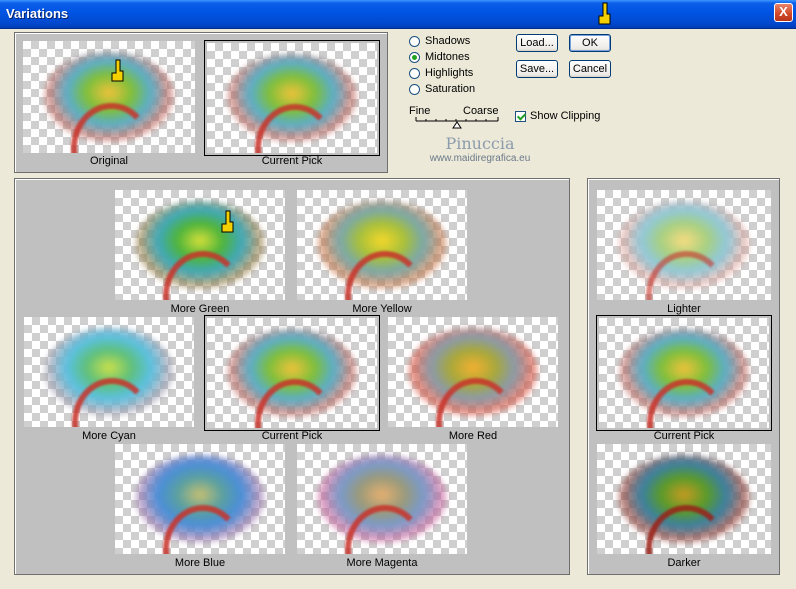 The image size is (796, 589). I want to click on more-yellow-label: More Yellow, so click(382, 309).